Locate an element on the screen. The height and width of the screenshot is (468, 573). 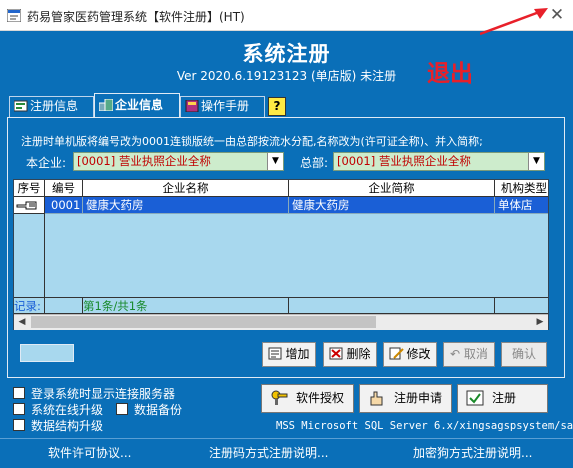
apply-button: 注册申请 is located at coordinates (405, 398).